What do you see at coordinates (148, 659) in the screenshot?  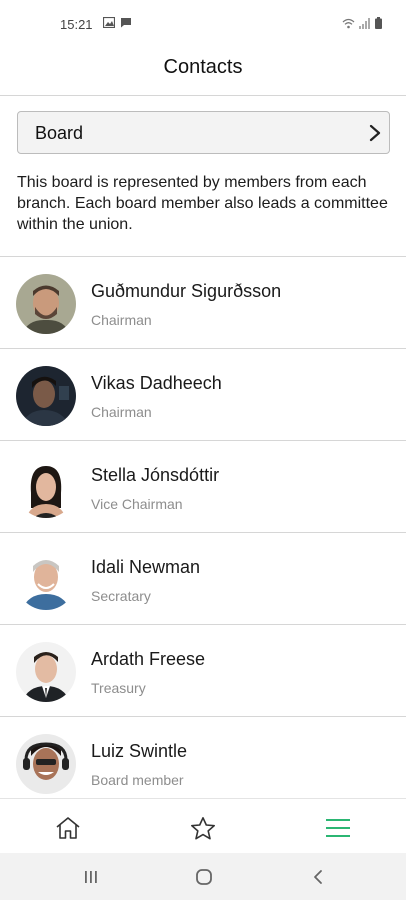 I see `contact-name: Ardath Freese` at bounding box center [148, 659].